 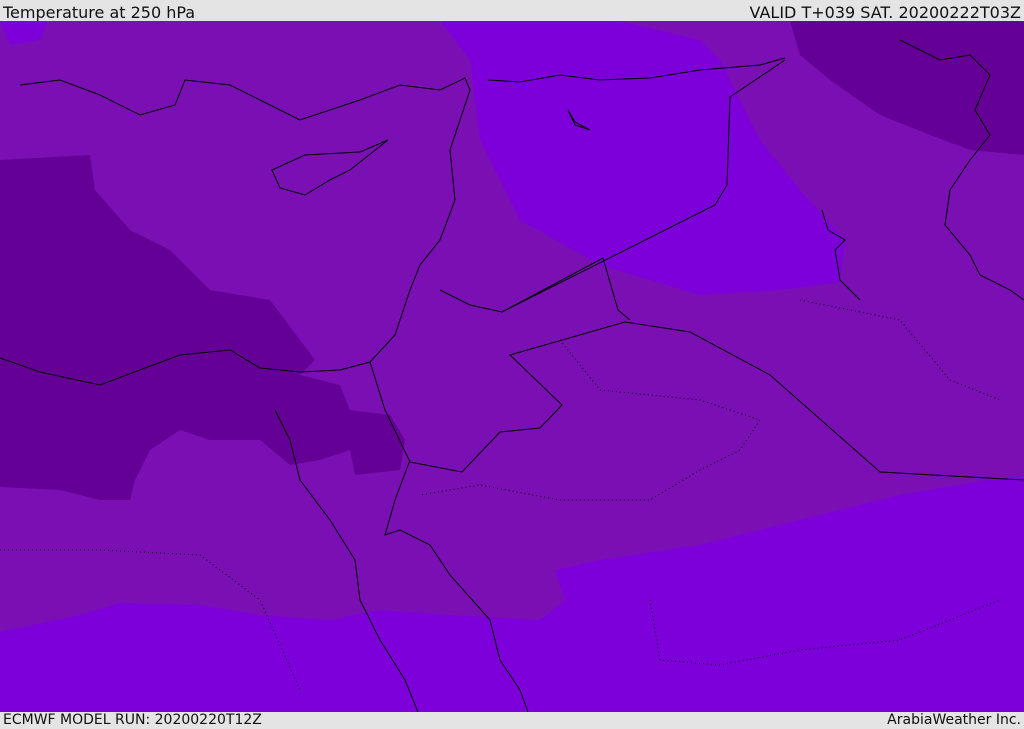 What do you see at coordinates (954, 720) in the screenshot?
I see `credit: ArabiaWeather Inc.` at bounding box center [954, 720].